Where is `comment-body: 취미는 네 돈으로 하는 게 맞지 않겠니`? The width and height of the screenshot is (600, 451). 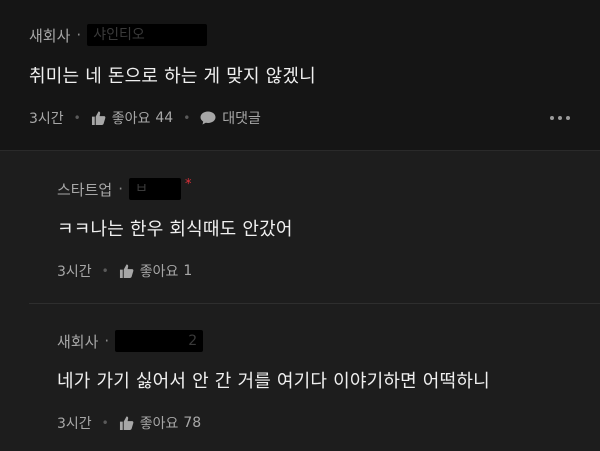
comment-body: 취미는 네 돈으로 하는 게 맞지 않겠니 is located at coordinates (172, 76).